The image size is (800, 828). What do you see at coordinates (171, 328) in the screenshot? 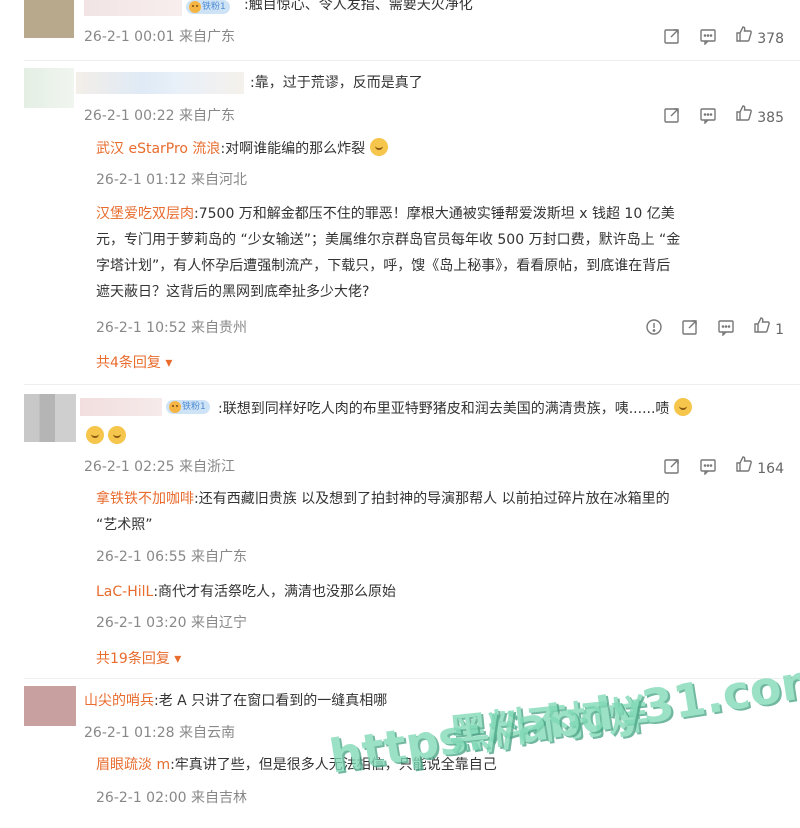
I see `reply-meta: 26-2-1 10:52 来自贵州` at bounding box center [171, 328].